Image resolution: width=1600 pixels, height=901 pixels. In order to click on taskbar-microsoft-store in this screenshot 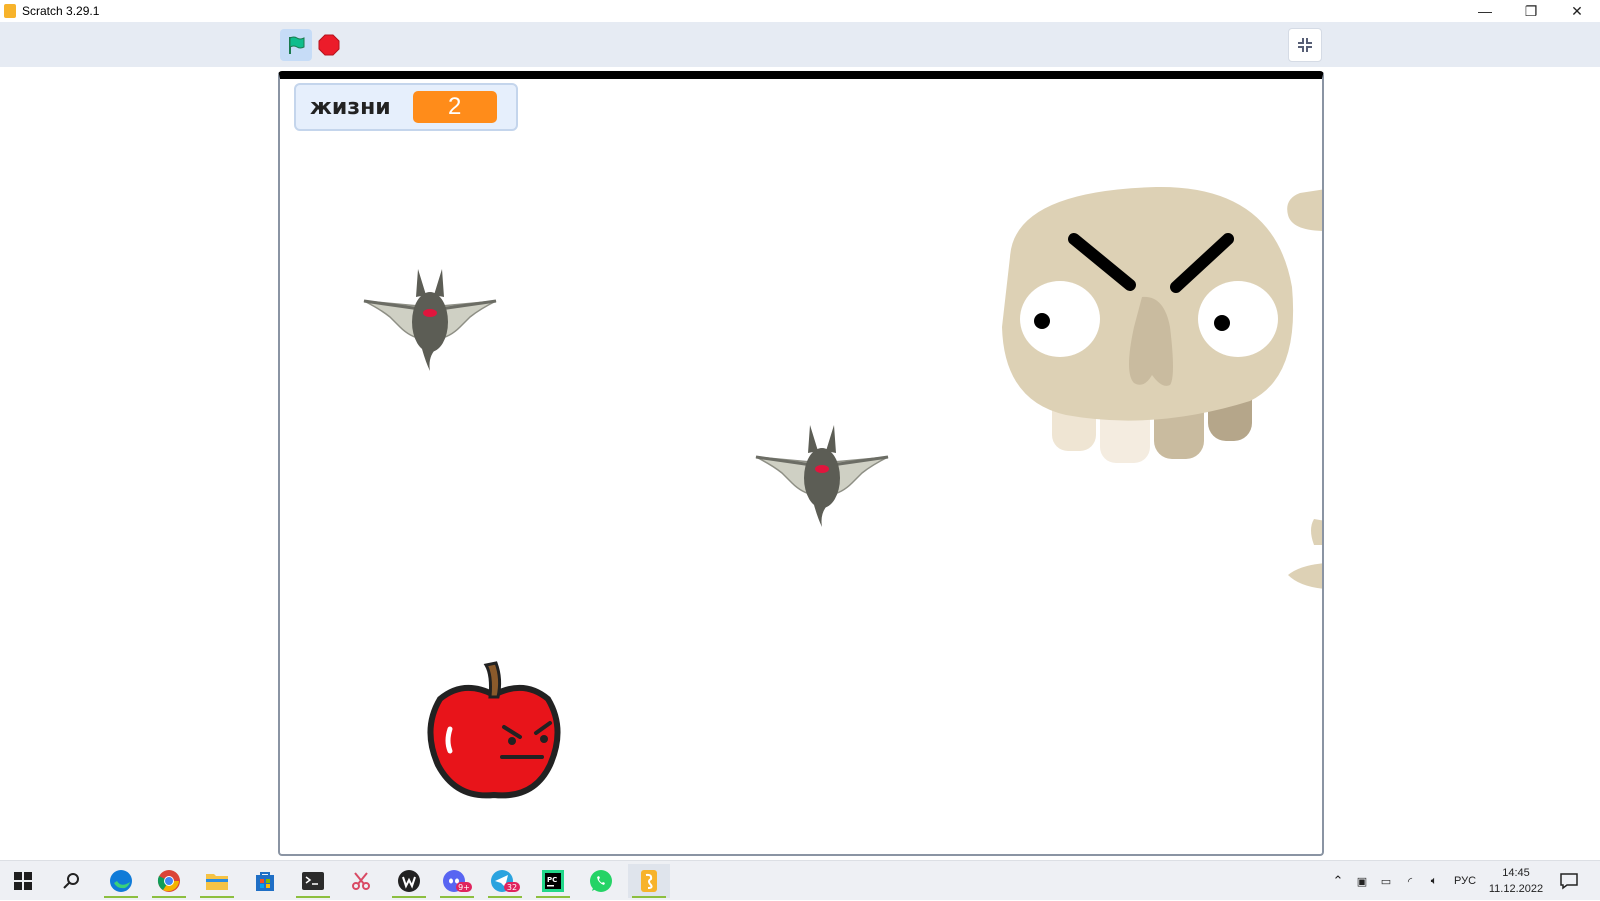, I will do `click(265, 881)`.